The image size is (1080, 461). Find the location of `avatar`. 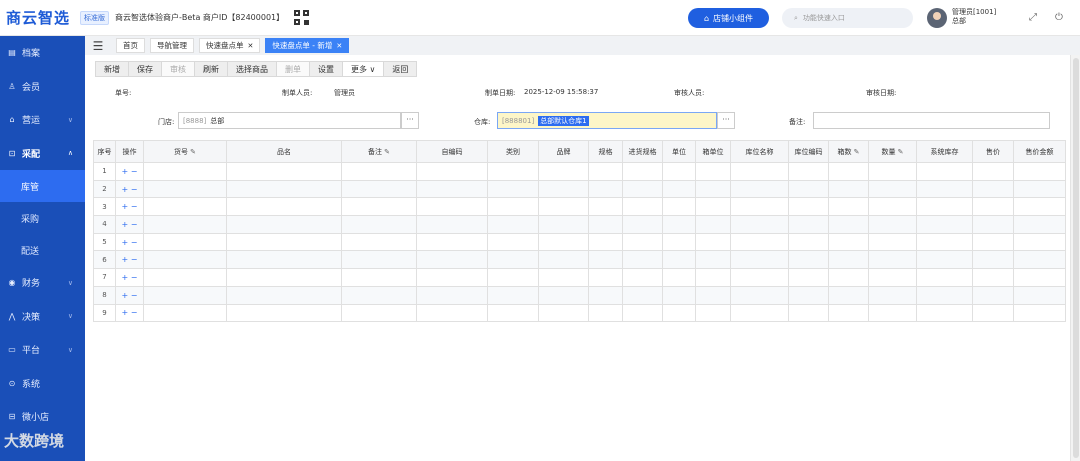

avatar is located at coordinates (937, 18).